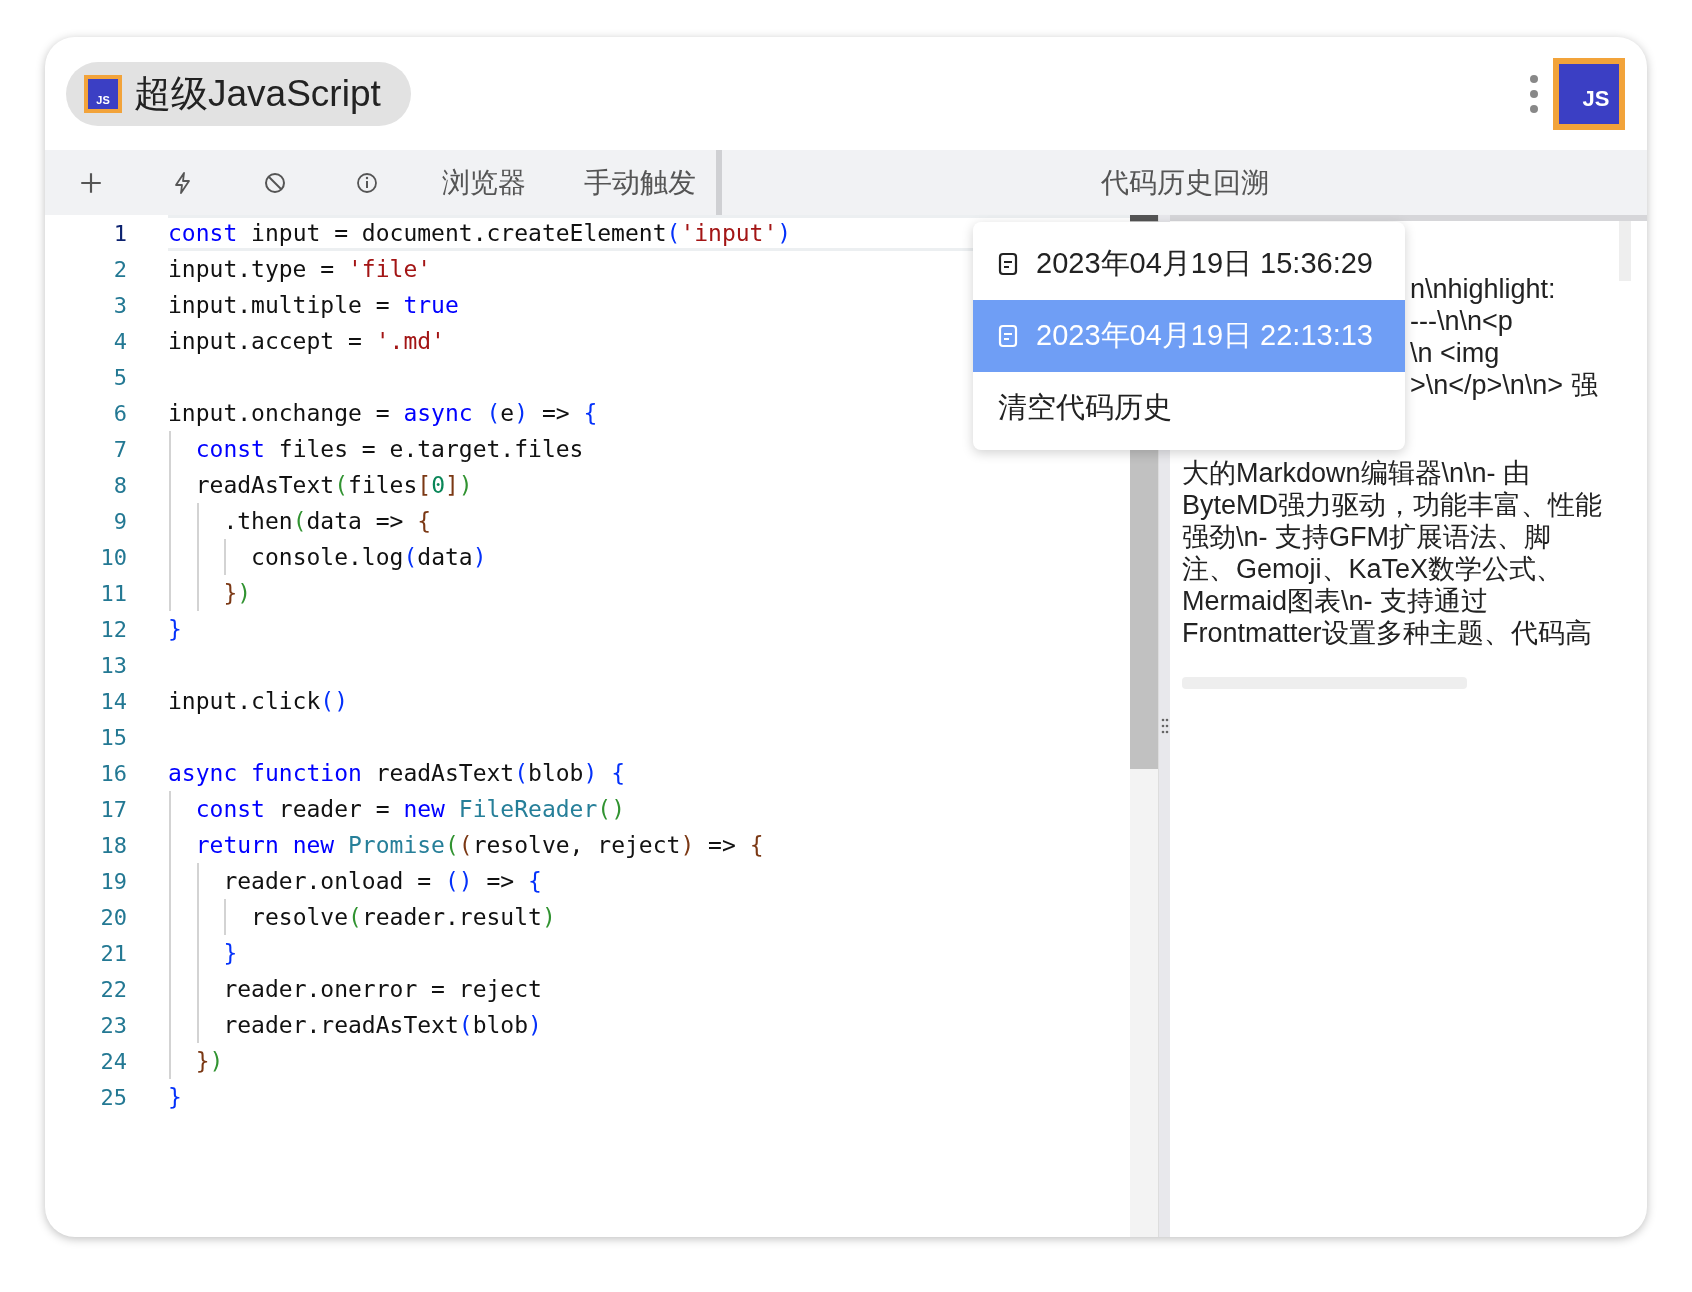 Image resolution: width=1692 pixels, height=1292 pixels. Describe the element at coordinates (382, 989) in the screenshot. I see `code-text: reader.onerror = reject` at that location.